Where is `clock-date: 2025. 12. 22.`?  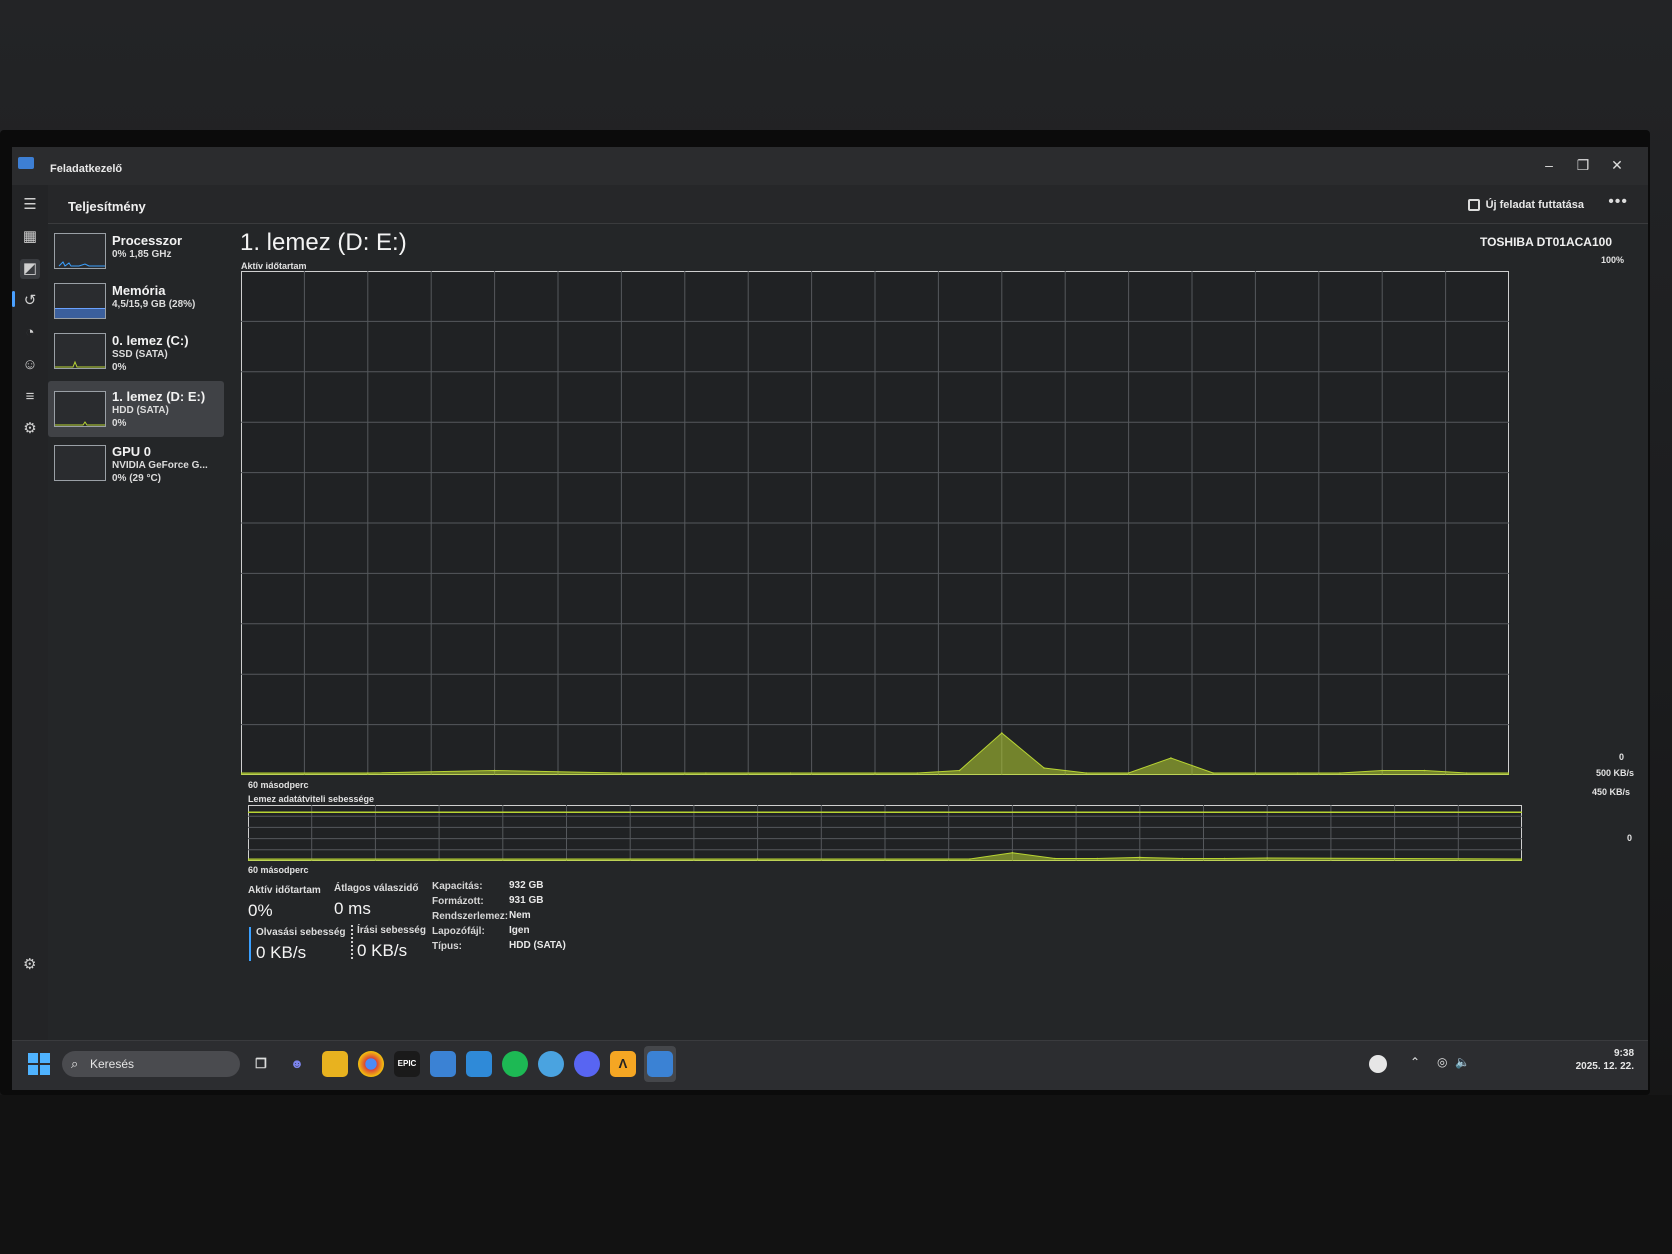
clock-date: 2025. 12. 22. is located at coordinates (1604, 1066).